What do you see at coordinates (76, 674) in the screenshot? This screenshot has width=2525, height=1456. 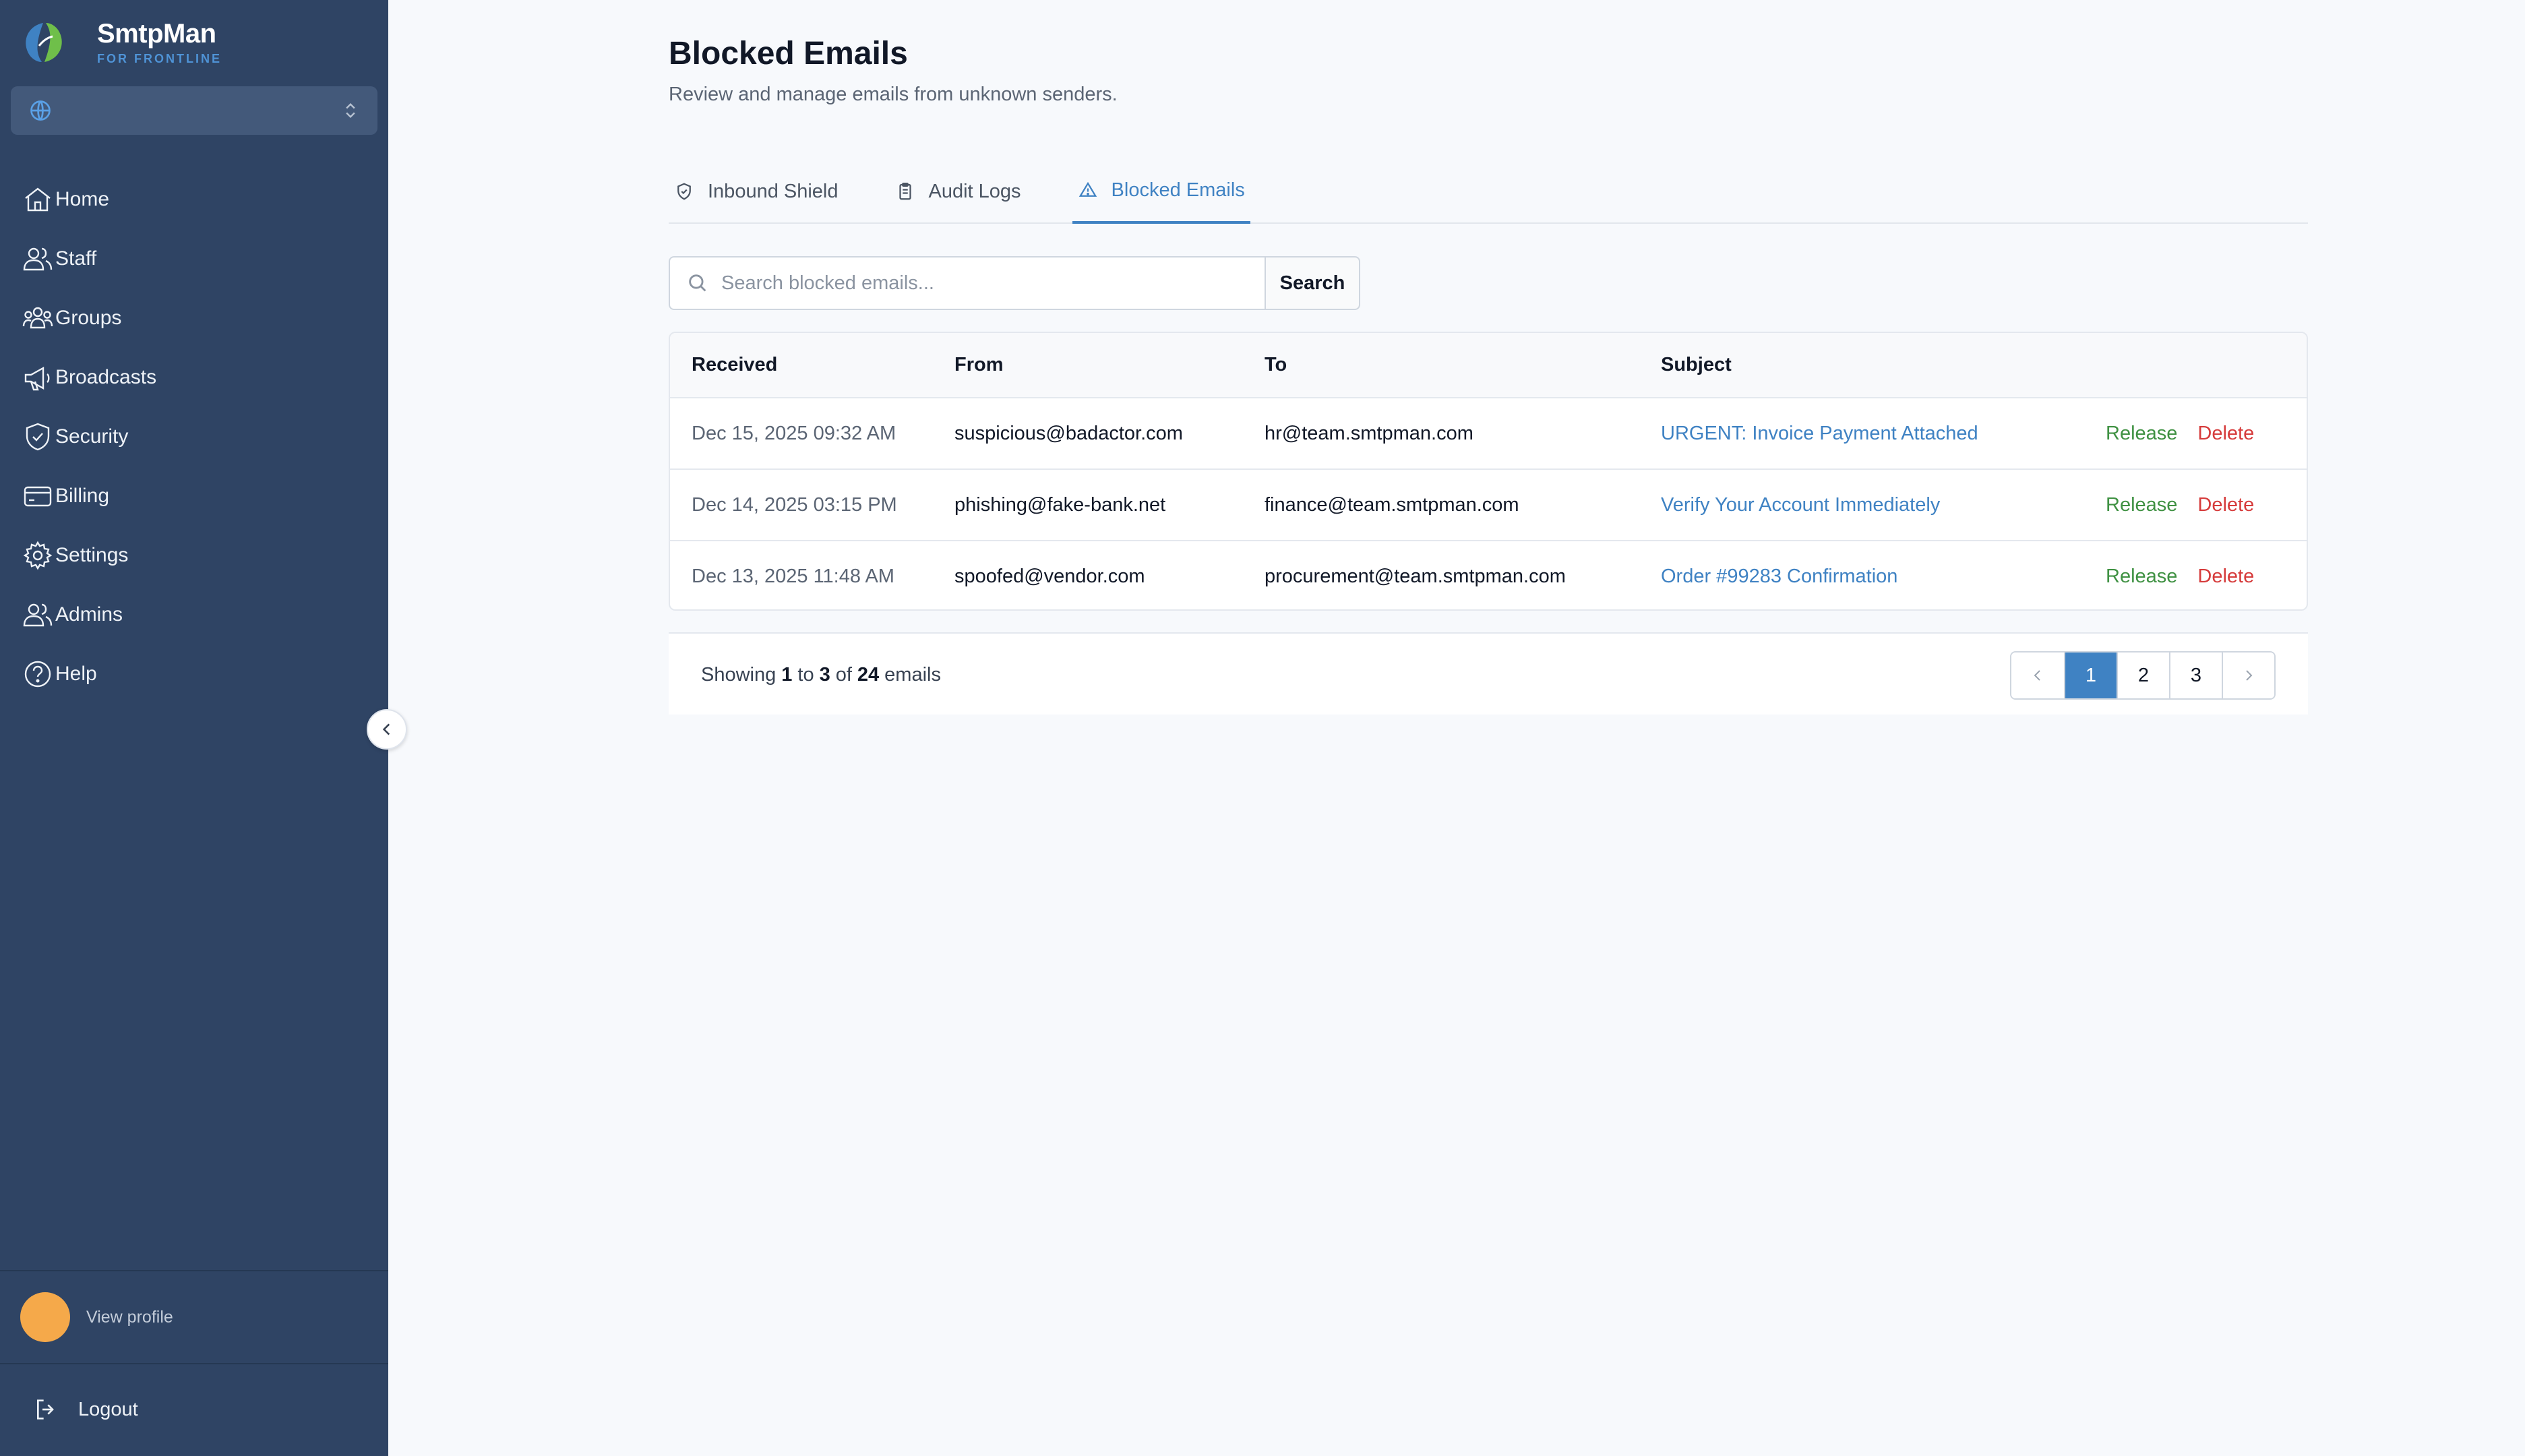 I see `sidebar-item-label: Help` at bounding box center [76, 674].